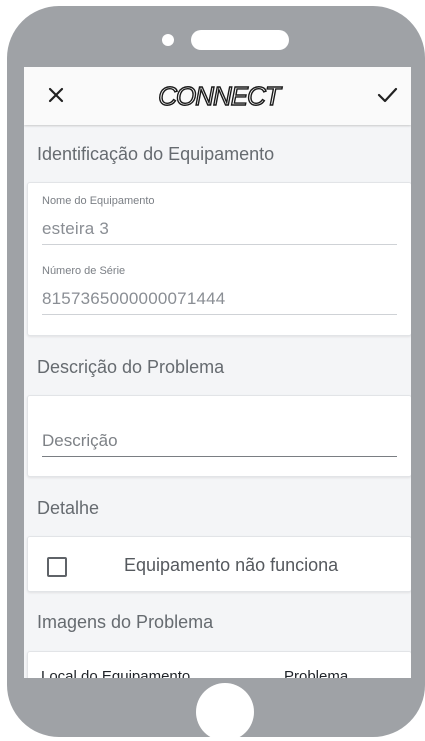 Image resolution: width=425 pixels, height=741 pixels. What do you see at coordinates (116, 673) in the screenshot?
I see `column-location: Local do Equipamento` at bounding box center [116, 673].